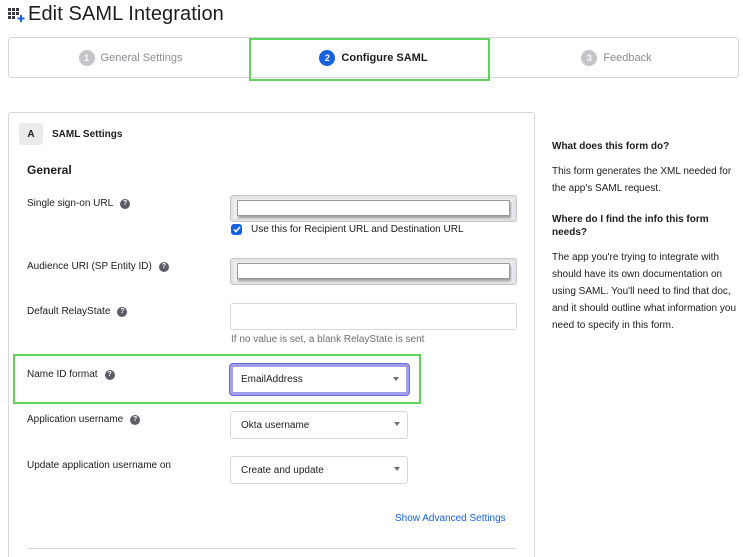 The width and height of the screenshot is (743, 557). What do you see at coordinates (31, 134) in the screenshot?
I see `section-badge: A` at bounding box center [31, 134].